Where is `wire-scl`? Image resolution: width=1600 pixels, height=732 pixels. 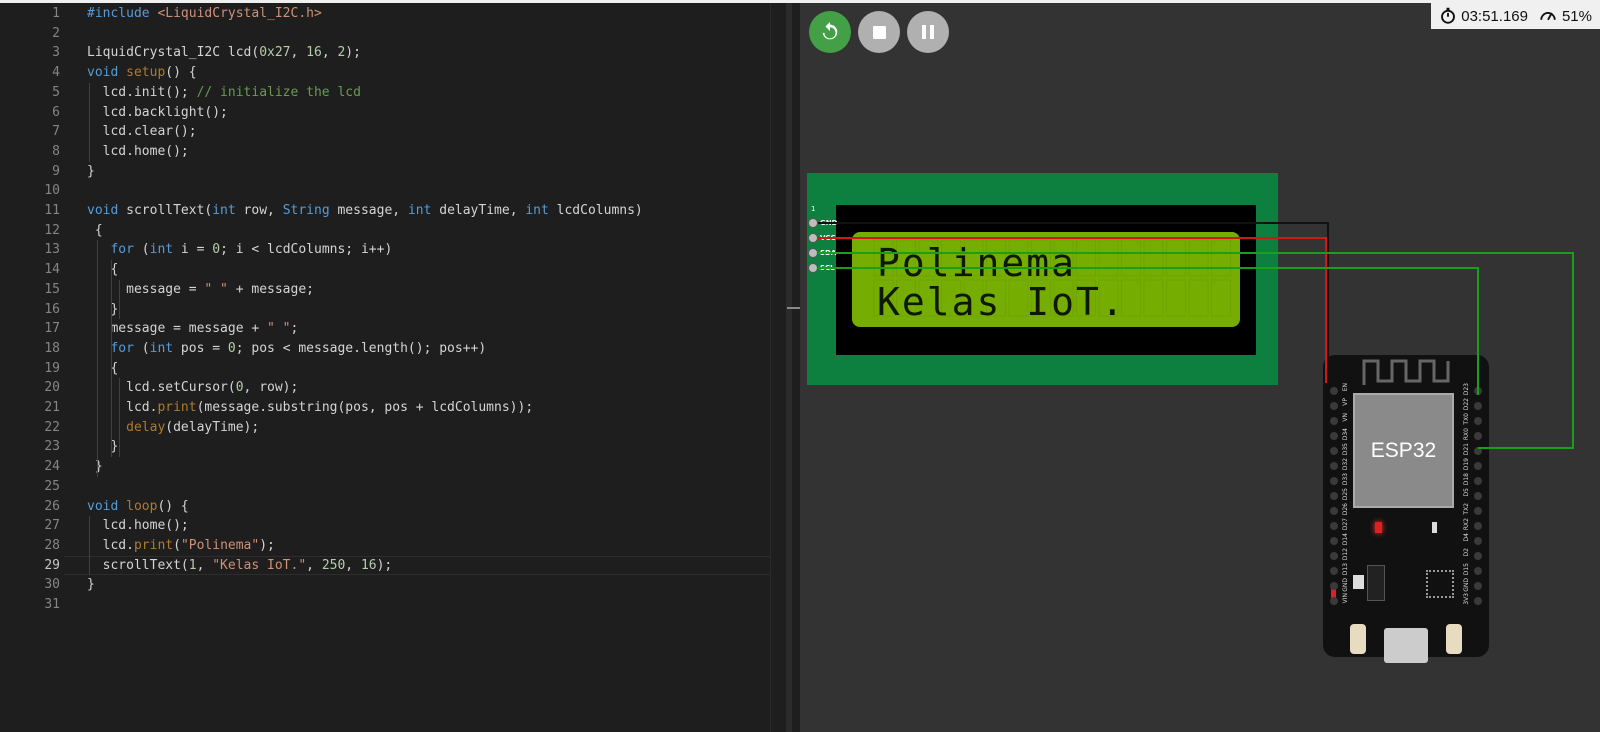
wire-scl is located at coordinates (1148, 331).